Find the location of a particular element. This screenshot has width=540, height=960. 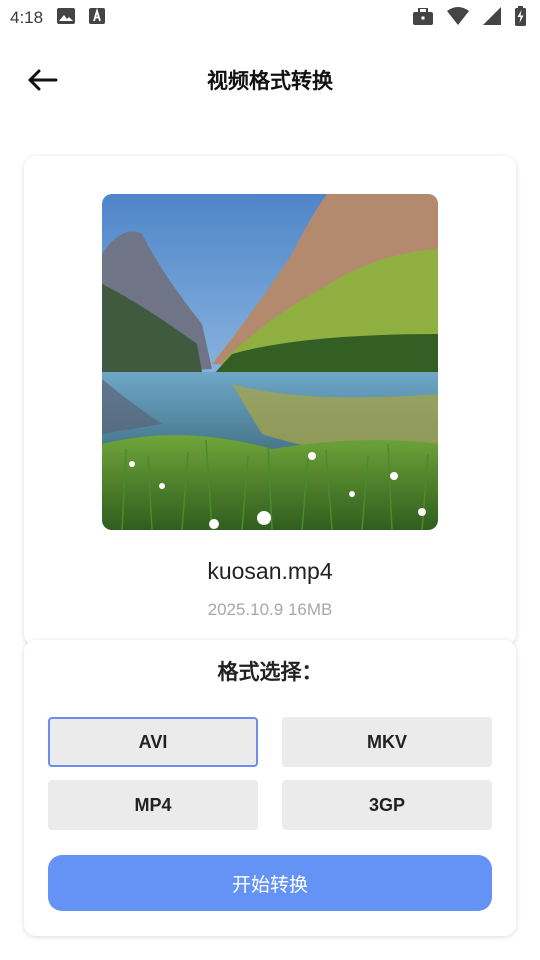

status-right is located at coordinates (469, 18).